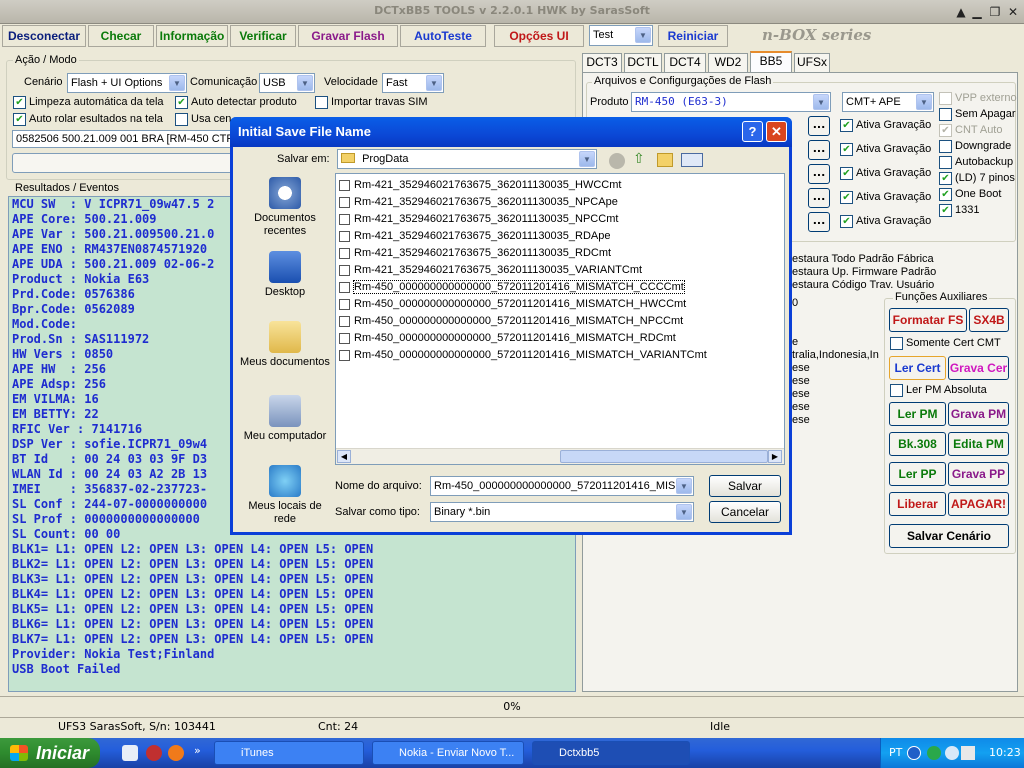 The height and width of the screenshot is (768, 1024). What do you see at coordinates (745, 486) in the screenshot?
I see `salvar-button: Salvar` at bounding box center [745, 486].